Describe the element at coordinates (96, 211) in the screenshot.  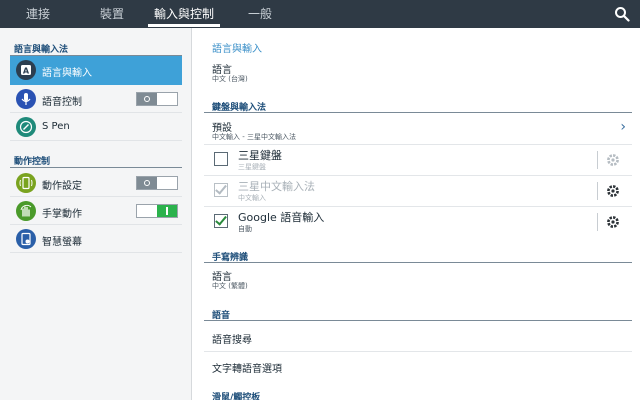
I see `sidebar-item-palm-motion: 手掌動作` at that location.